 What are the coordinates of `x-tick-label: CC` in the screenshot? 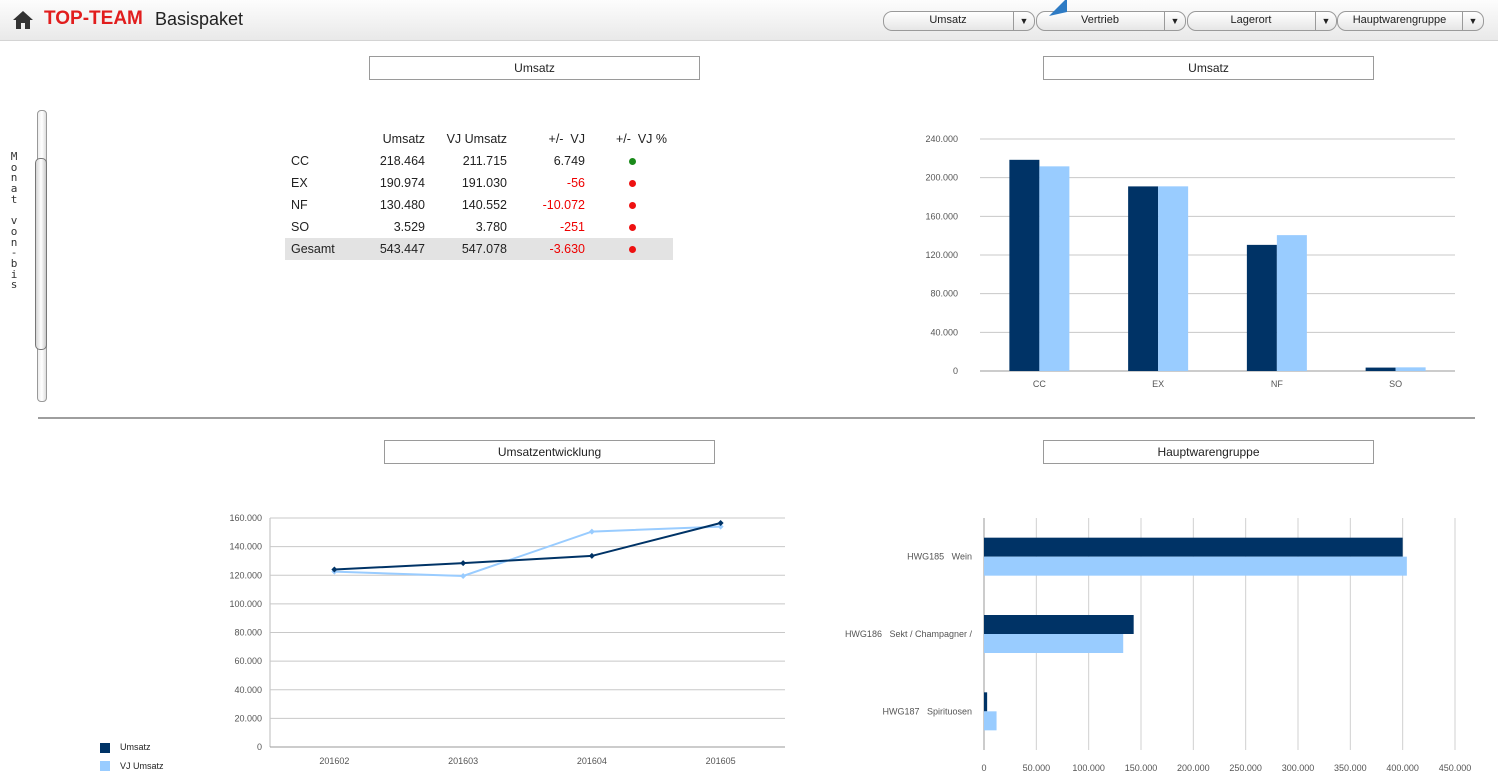 It's located at (1039, 384).